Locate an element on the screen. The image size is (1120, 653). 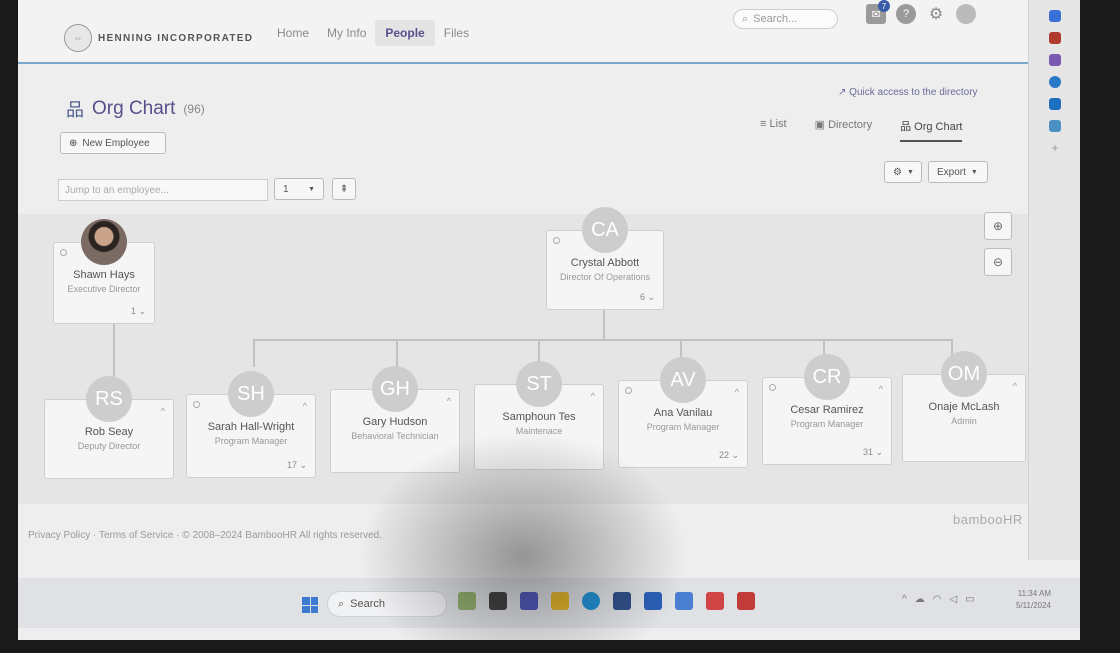
nav-home: Home is located at coordinates (293, 36).